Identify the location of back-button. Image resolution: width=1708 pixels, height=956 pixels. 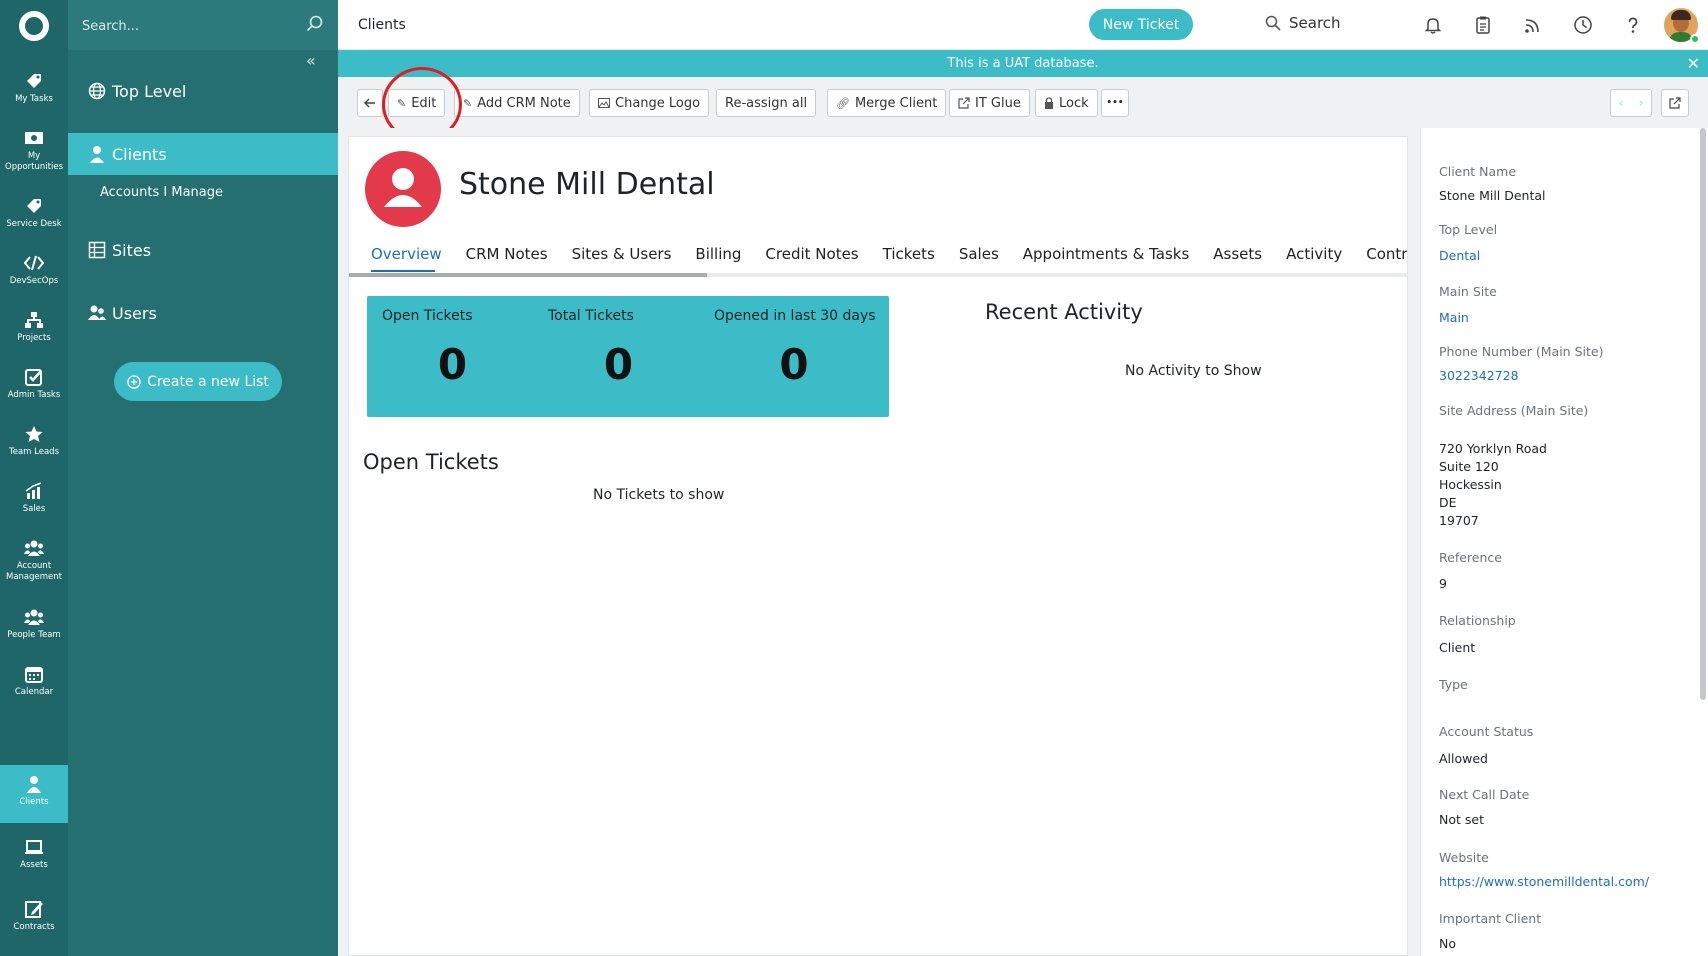
(370, 103).